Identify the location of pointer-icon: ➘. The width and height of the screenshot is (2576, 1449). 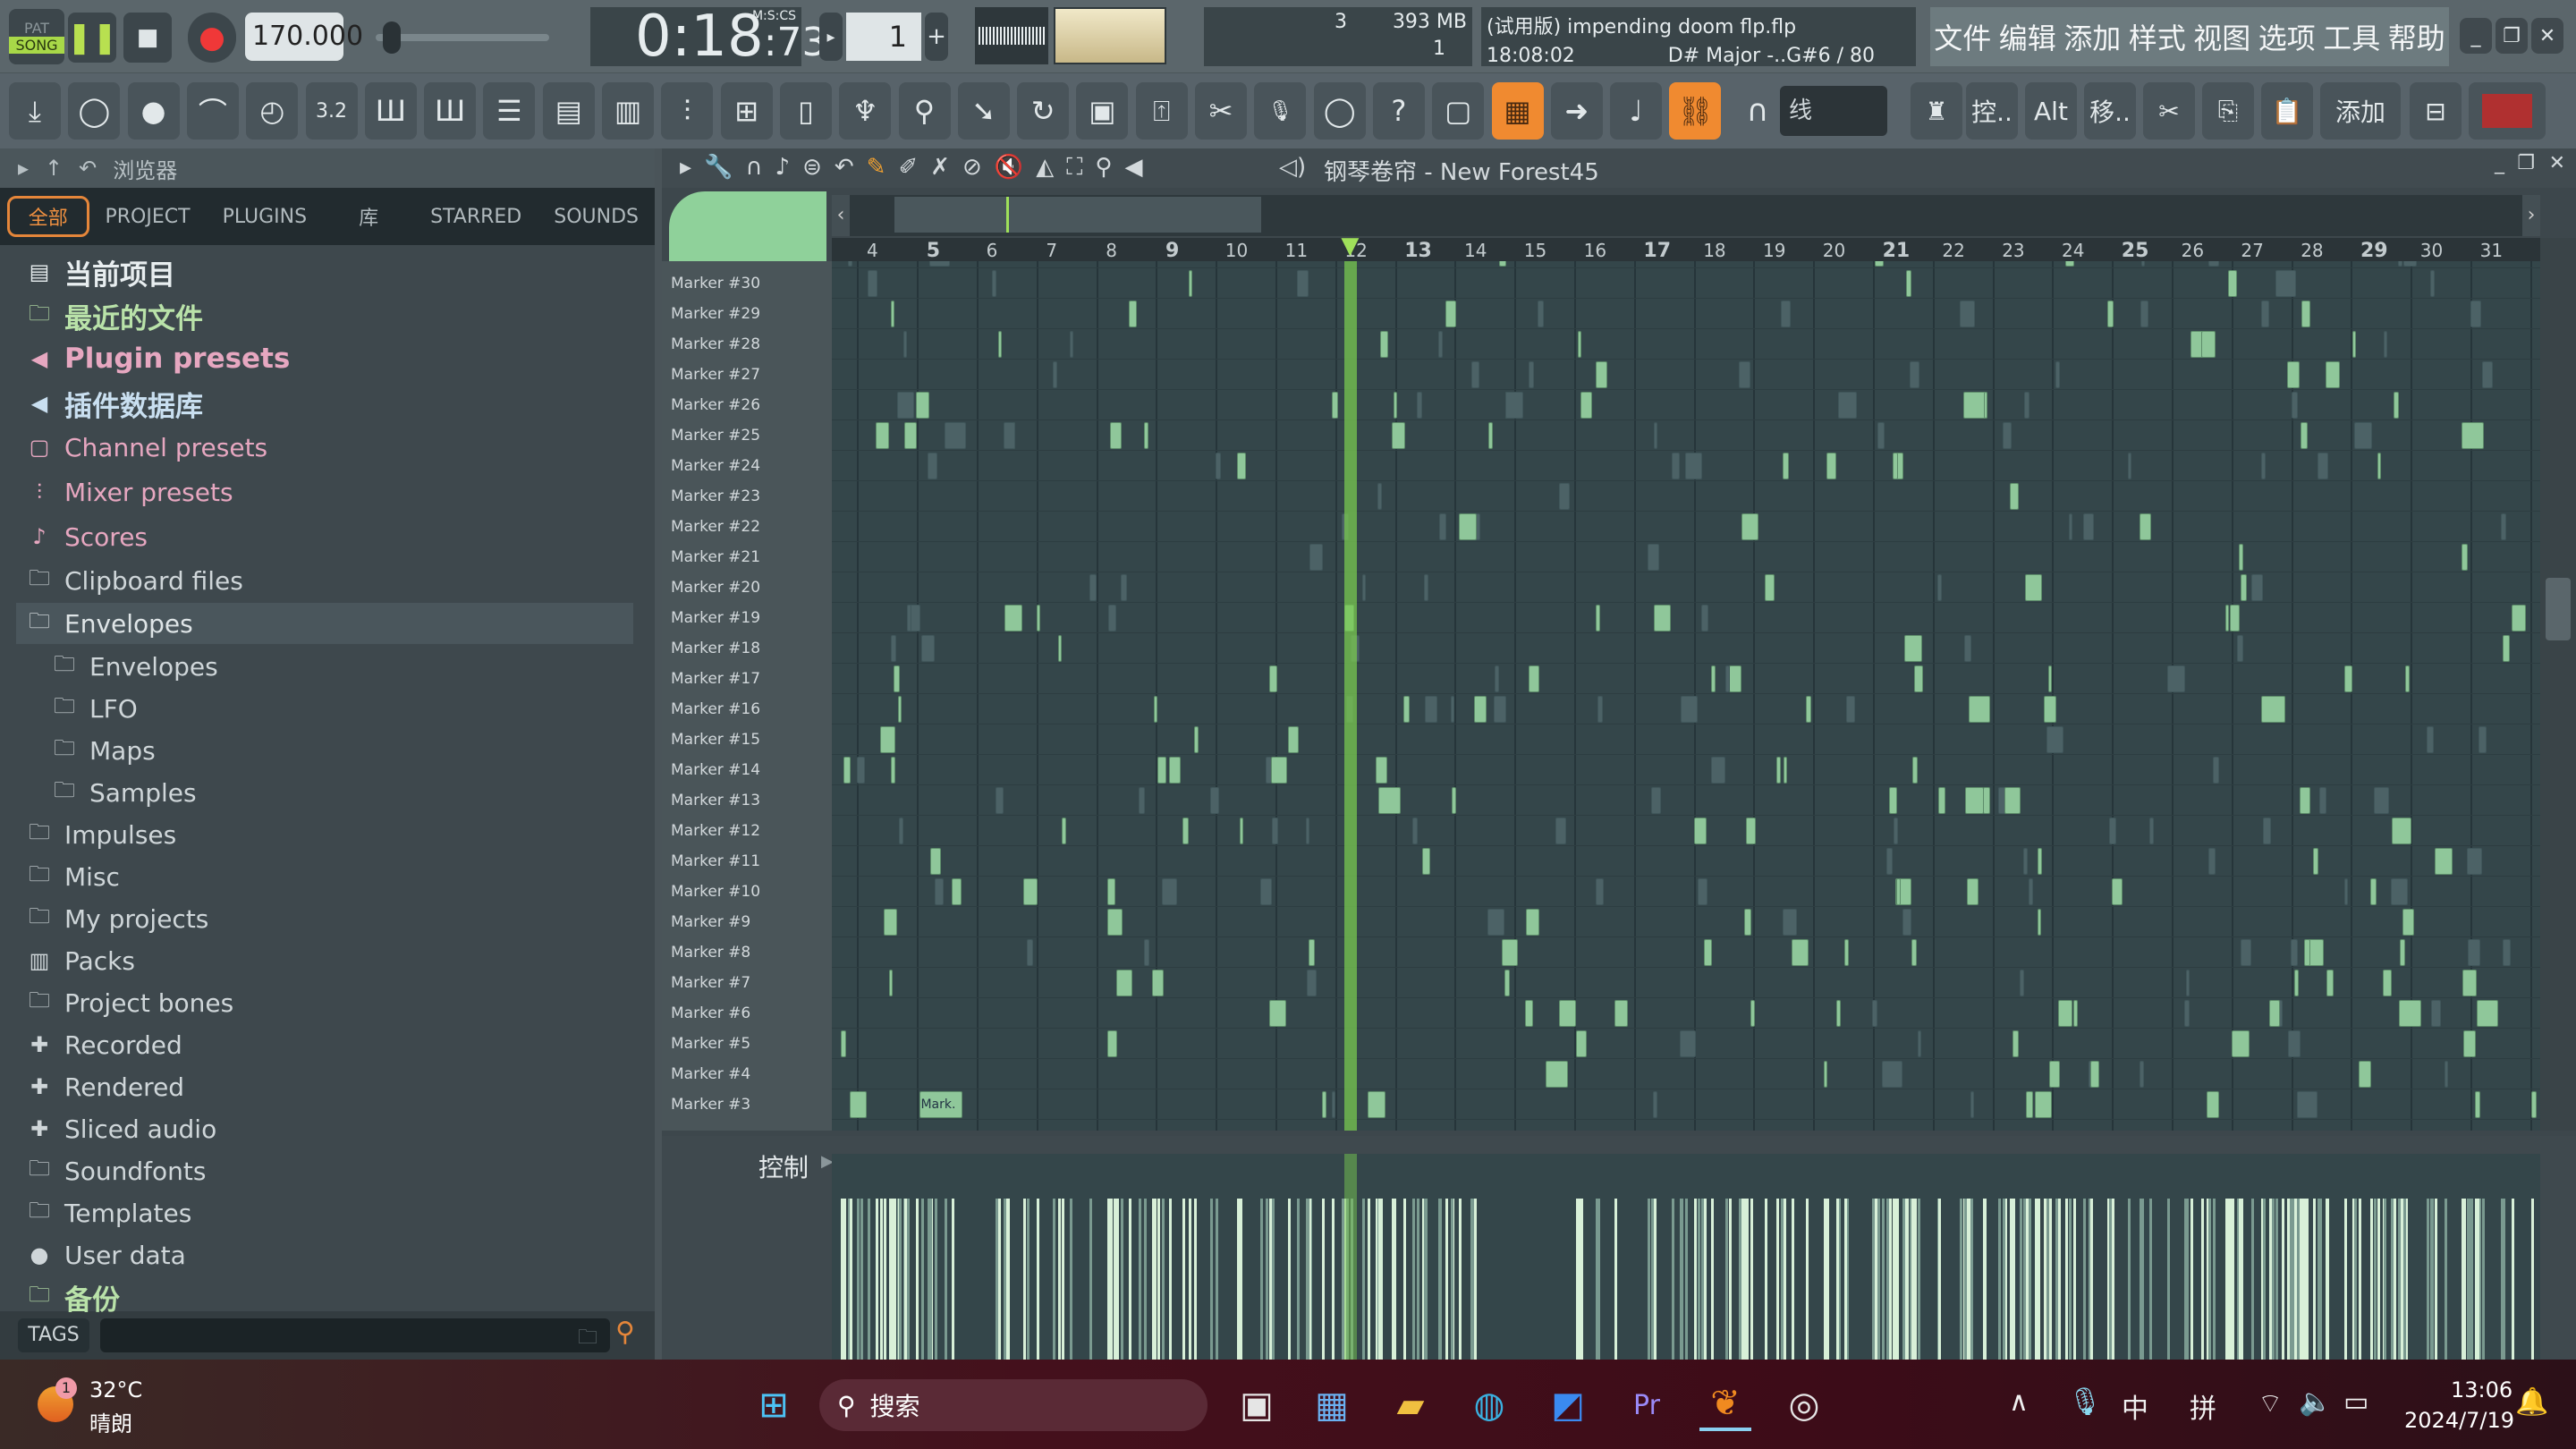
(983, 111).